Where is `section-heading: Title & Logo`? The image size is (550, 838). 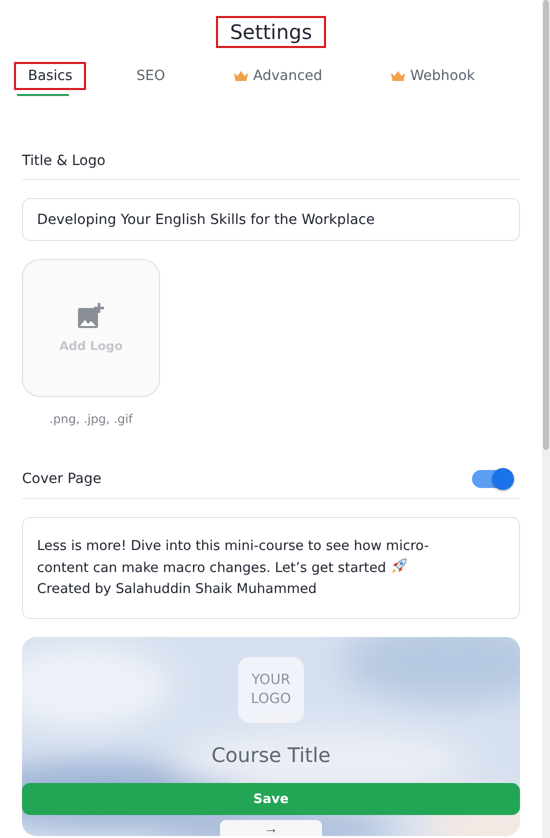 section-heading: Title & Logo is located at coordinates (64, 161).